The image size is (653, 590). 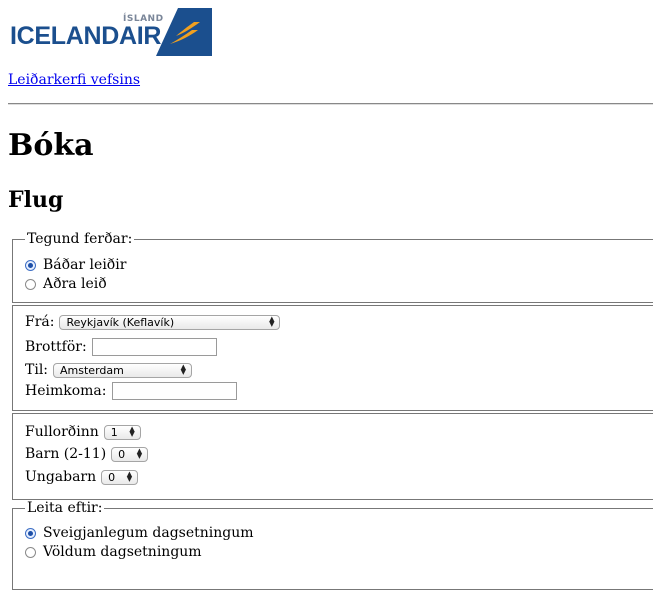 I want to click on flexible-dates-radio, so click(x=30, y=533).